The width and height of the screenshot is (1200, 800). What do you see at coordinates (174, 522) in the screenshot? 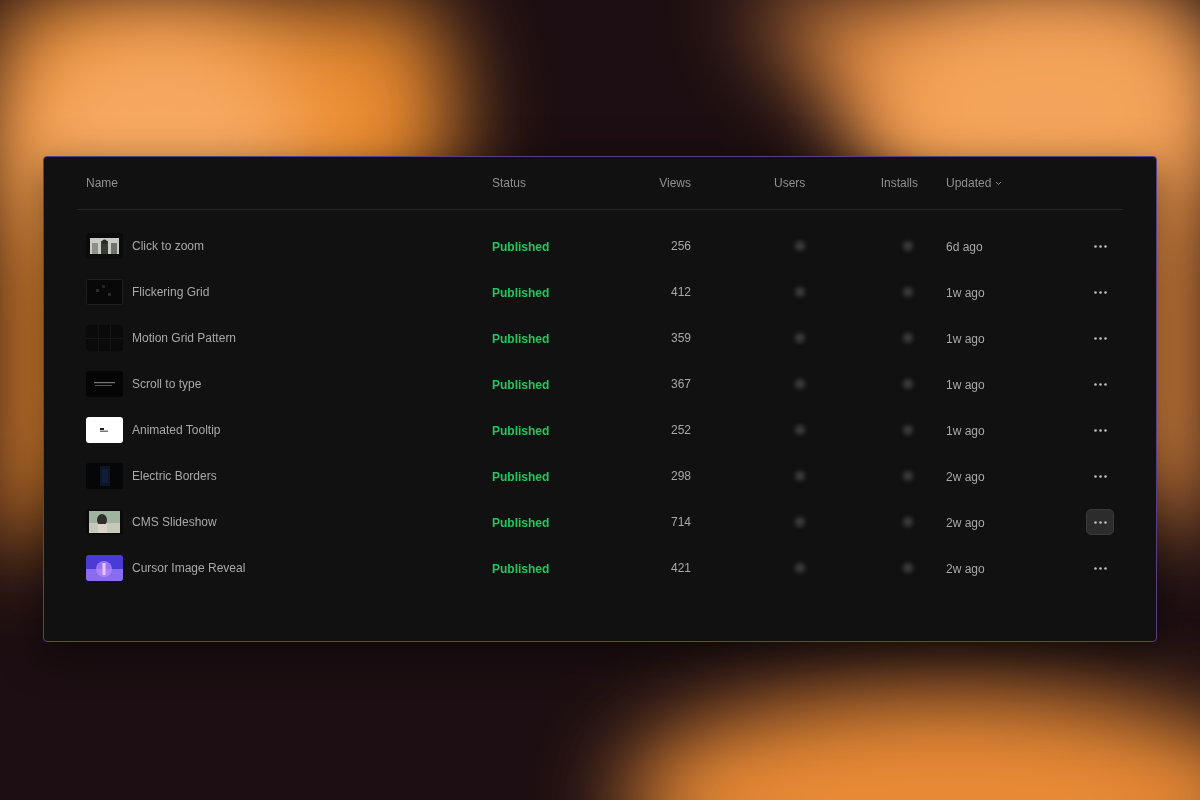
I see `item-name: CMS Slideshow` at bounding box center [174, 522].